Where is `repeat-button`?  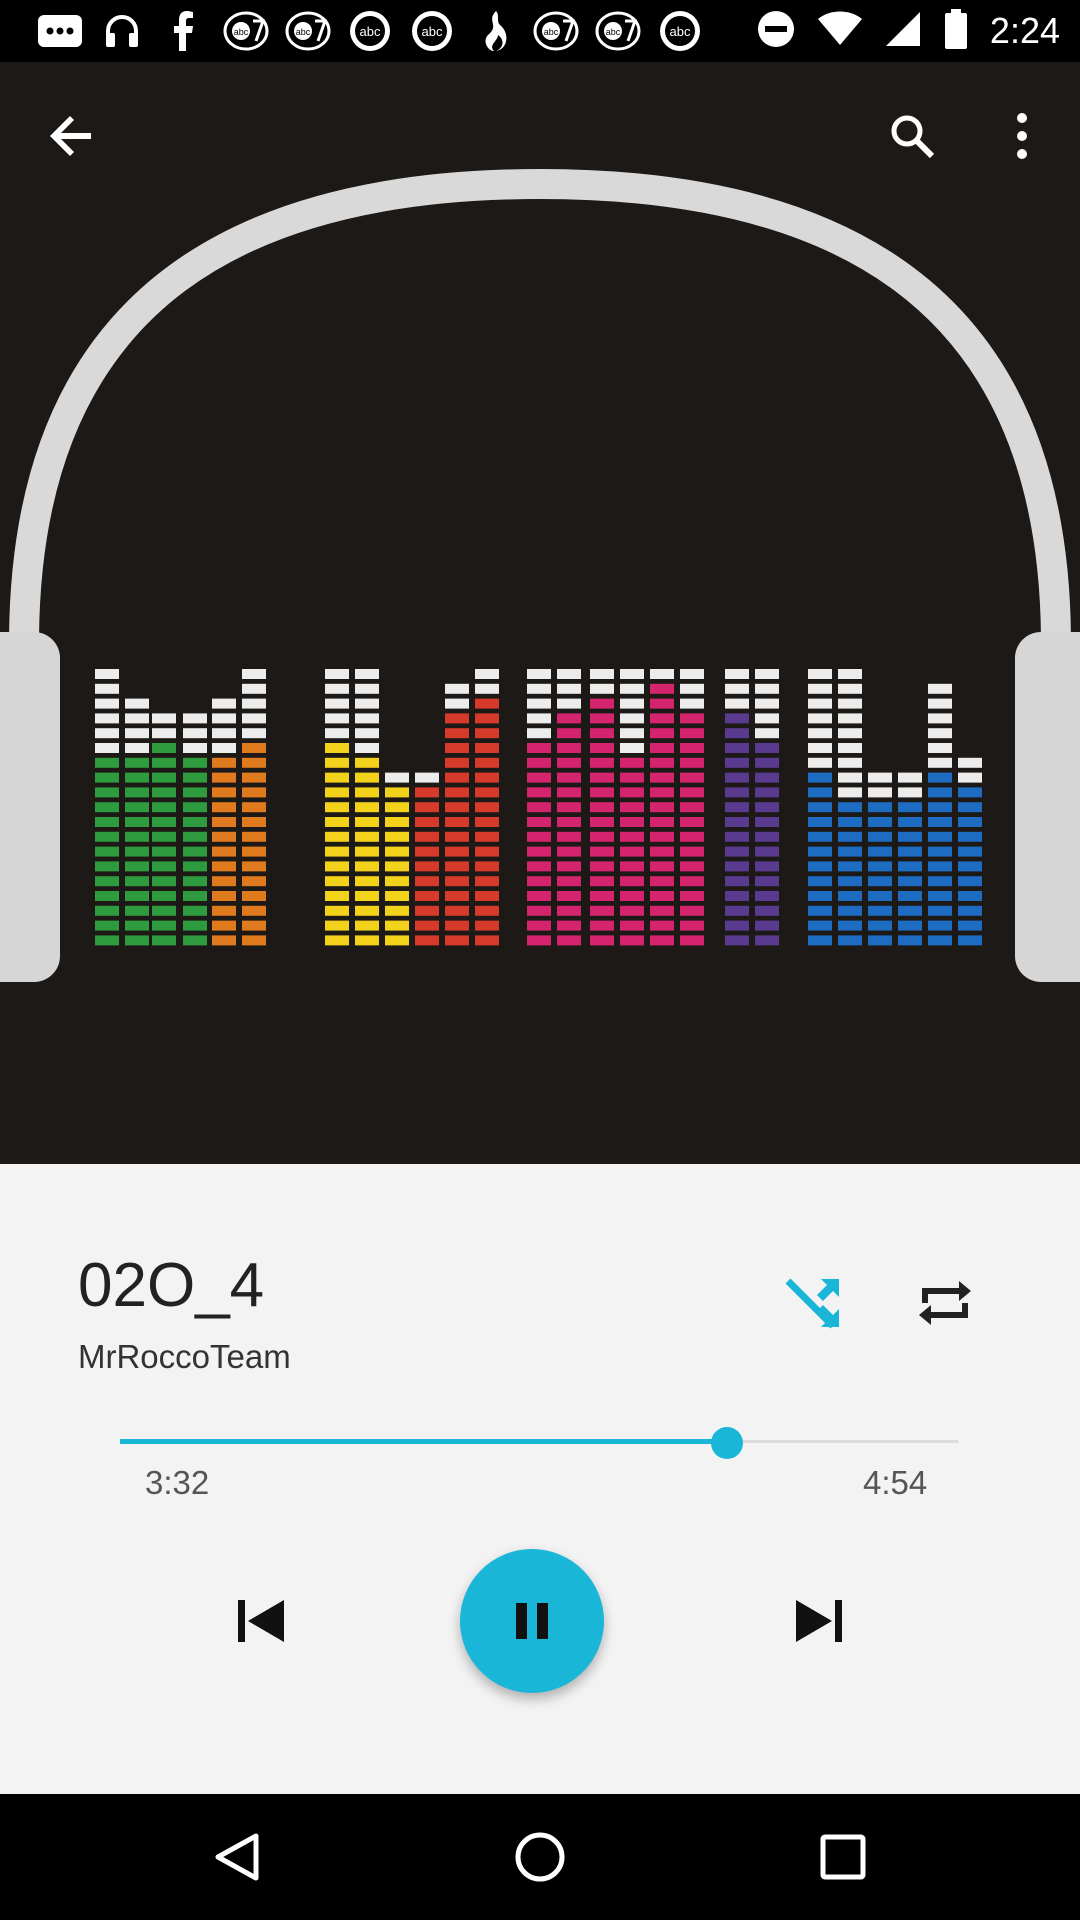 repeat-button is located at coordinates (945, 1303).